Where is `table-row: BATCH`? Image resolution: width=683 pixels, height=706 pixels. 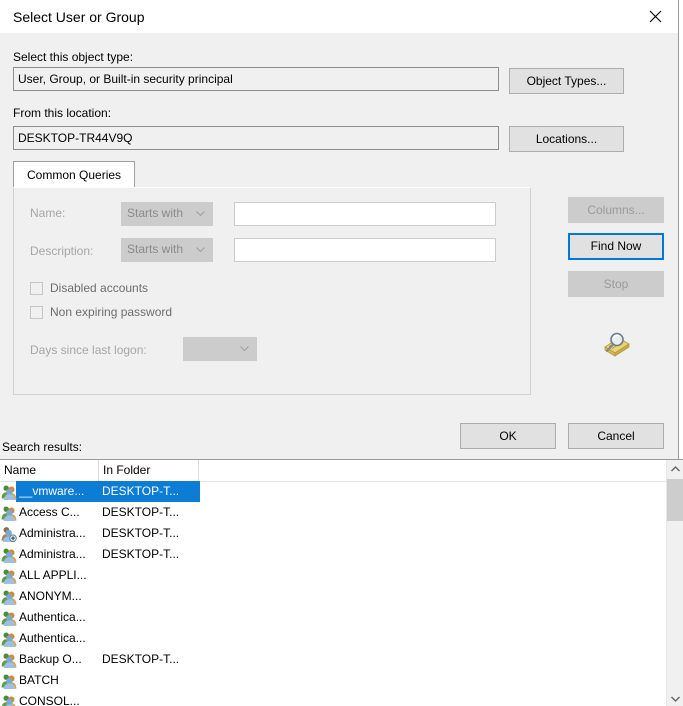
table-row: BATCH is located at coordinates (329, 680).